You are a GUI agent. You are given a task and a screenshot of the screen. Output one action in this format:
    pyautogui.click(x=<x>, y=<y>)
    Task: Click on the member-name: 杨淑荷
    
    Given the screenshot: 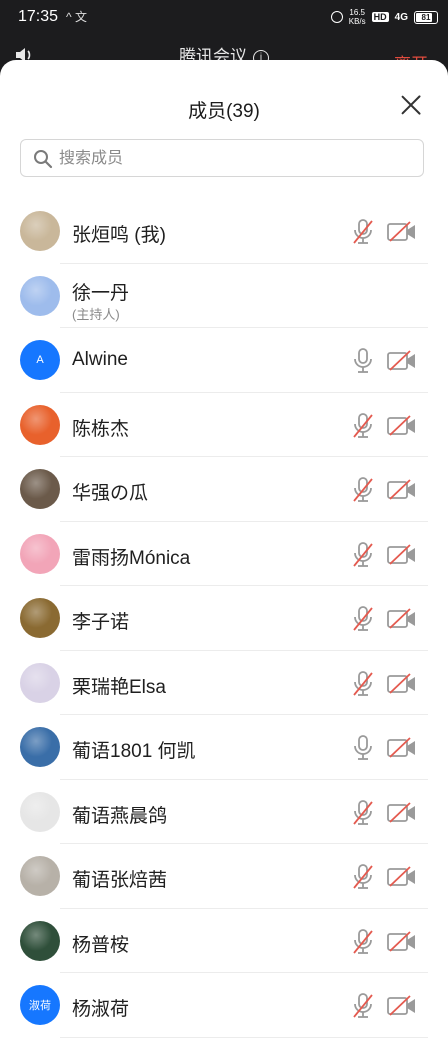 What is the action you would take?
    pyautogui.click(x=101, y=1009)
    